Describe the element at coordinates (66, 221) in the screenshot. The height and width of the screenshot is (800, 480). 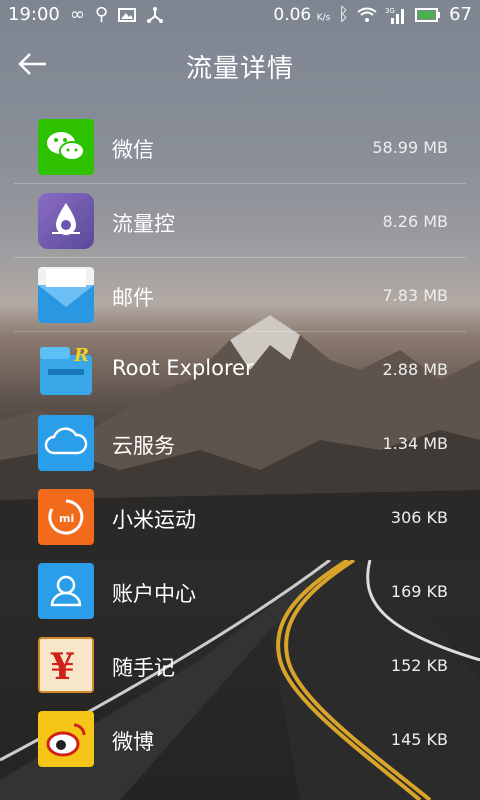
I see `traffic-control-icon` at that location.